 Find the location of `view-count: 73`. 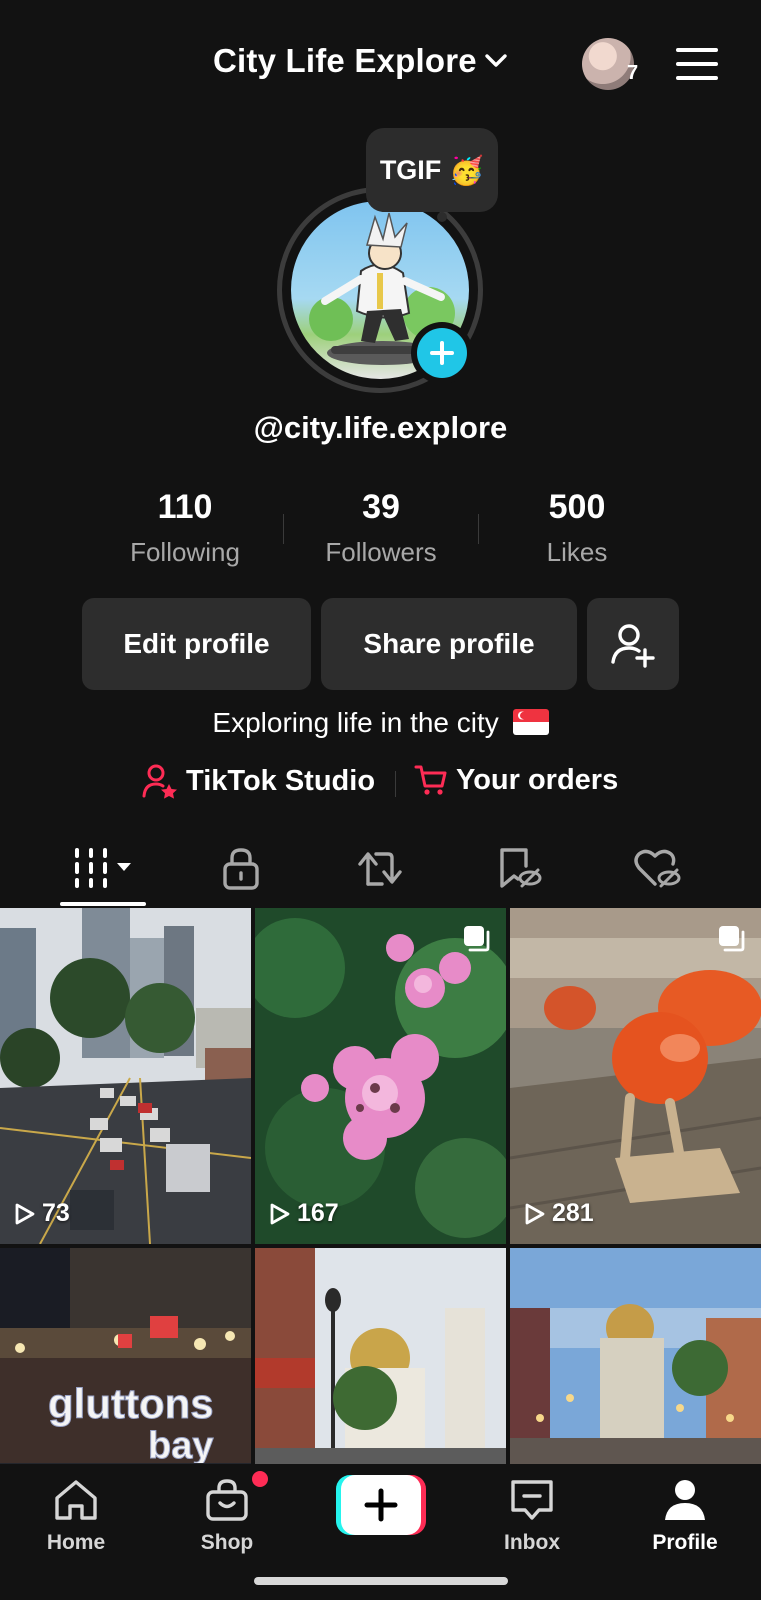

view-count: 73 is located at coordinates (42, 1213).